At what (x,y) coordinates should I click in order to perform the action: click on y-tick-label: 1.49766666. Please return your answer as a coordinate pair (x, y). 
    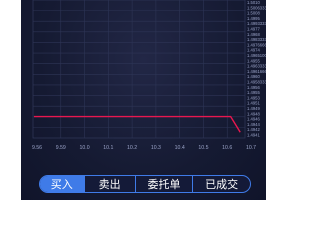
    Looking at the image, I should click on (256, 44).